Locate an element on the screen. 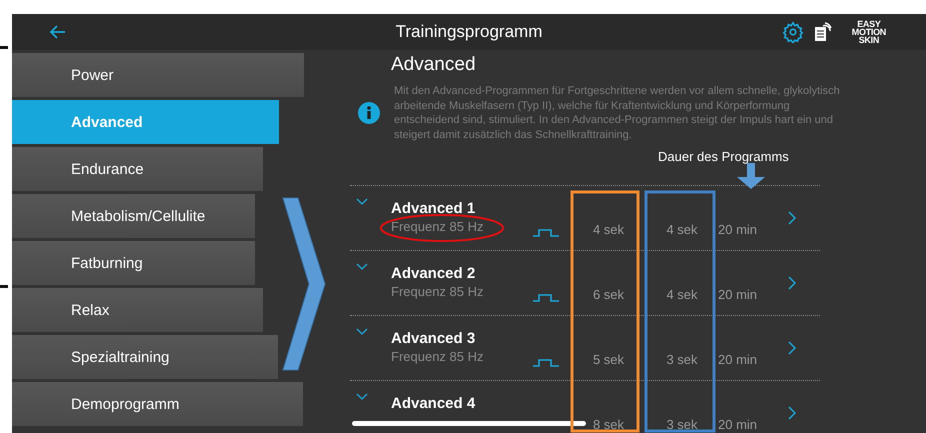 The width and height of the screenshot is (926, 433). sidebar-item: Metabolism/Cellulite is located at coordinates (133, 216).